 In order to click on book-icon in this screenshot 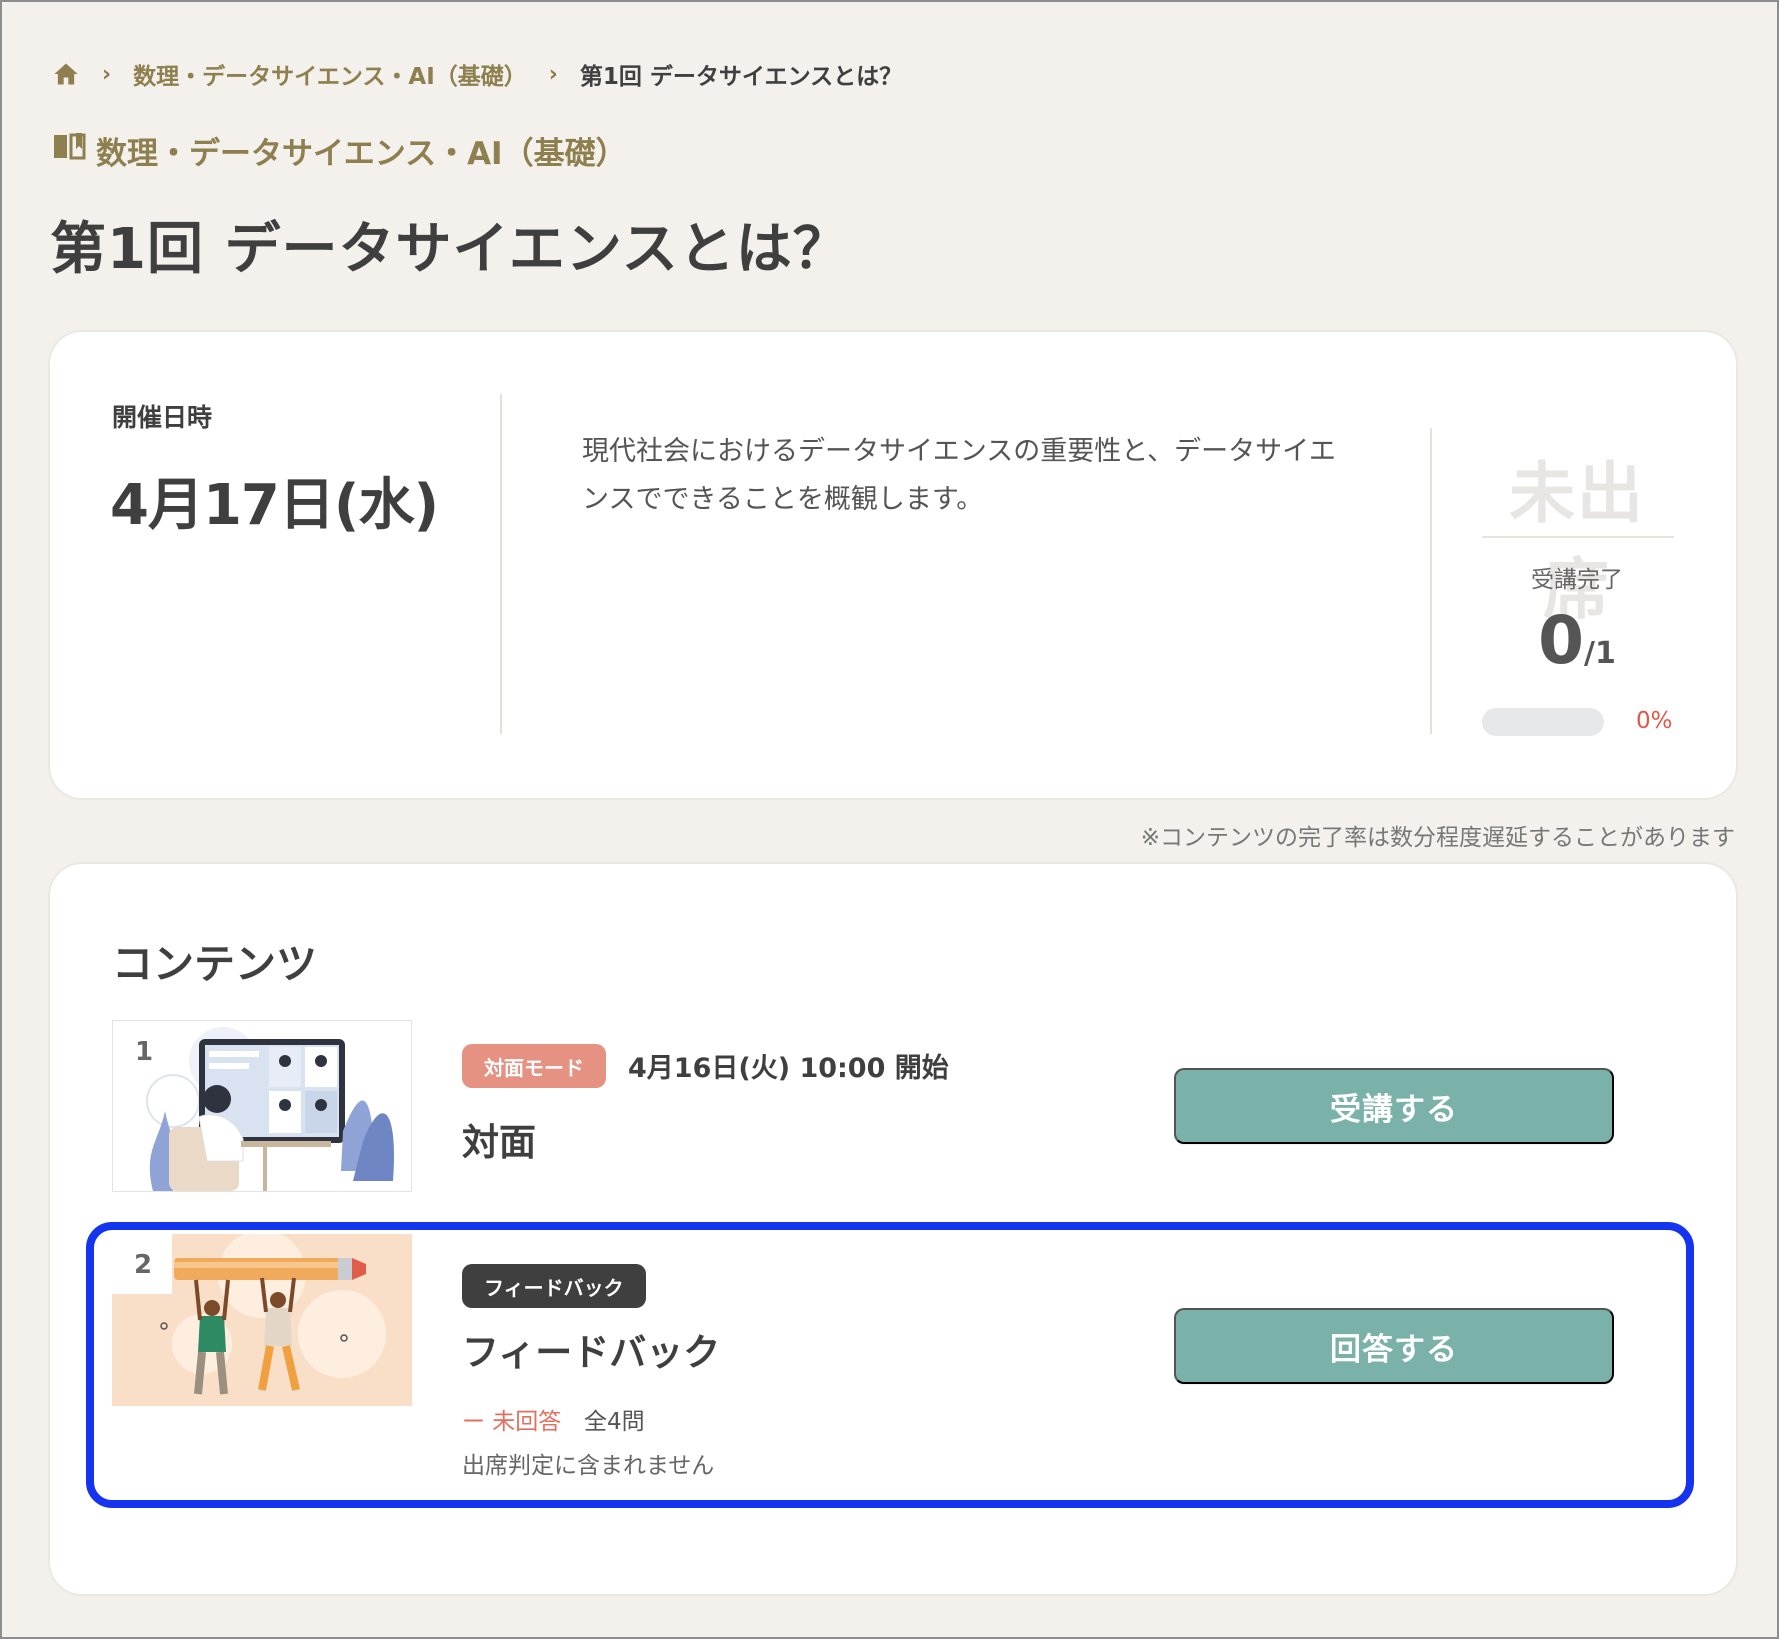, I will do `click(69, 150)`.